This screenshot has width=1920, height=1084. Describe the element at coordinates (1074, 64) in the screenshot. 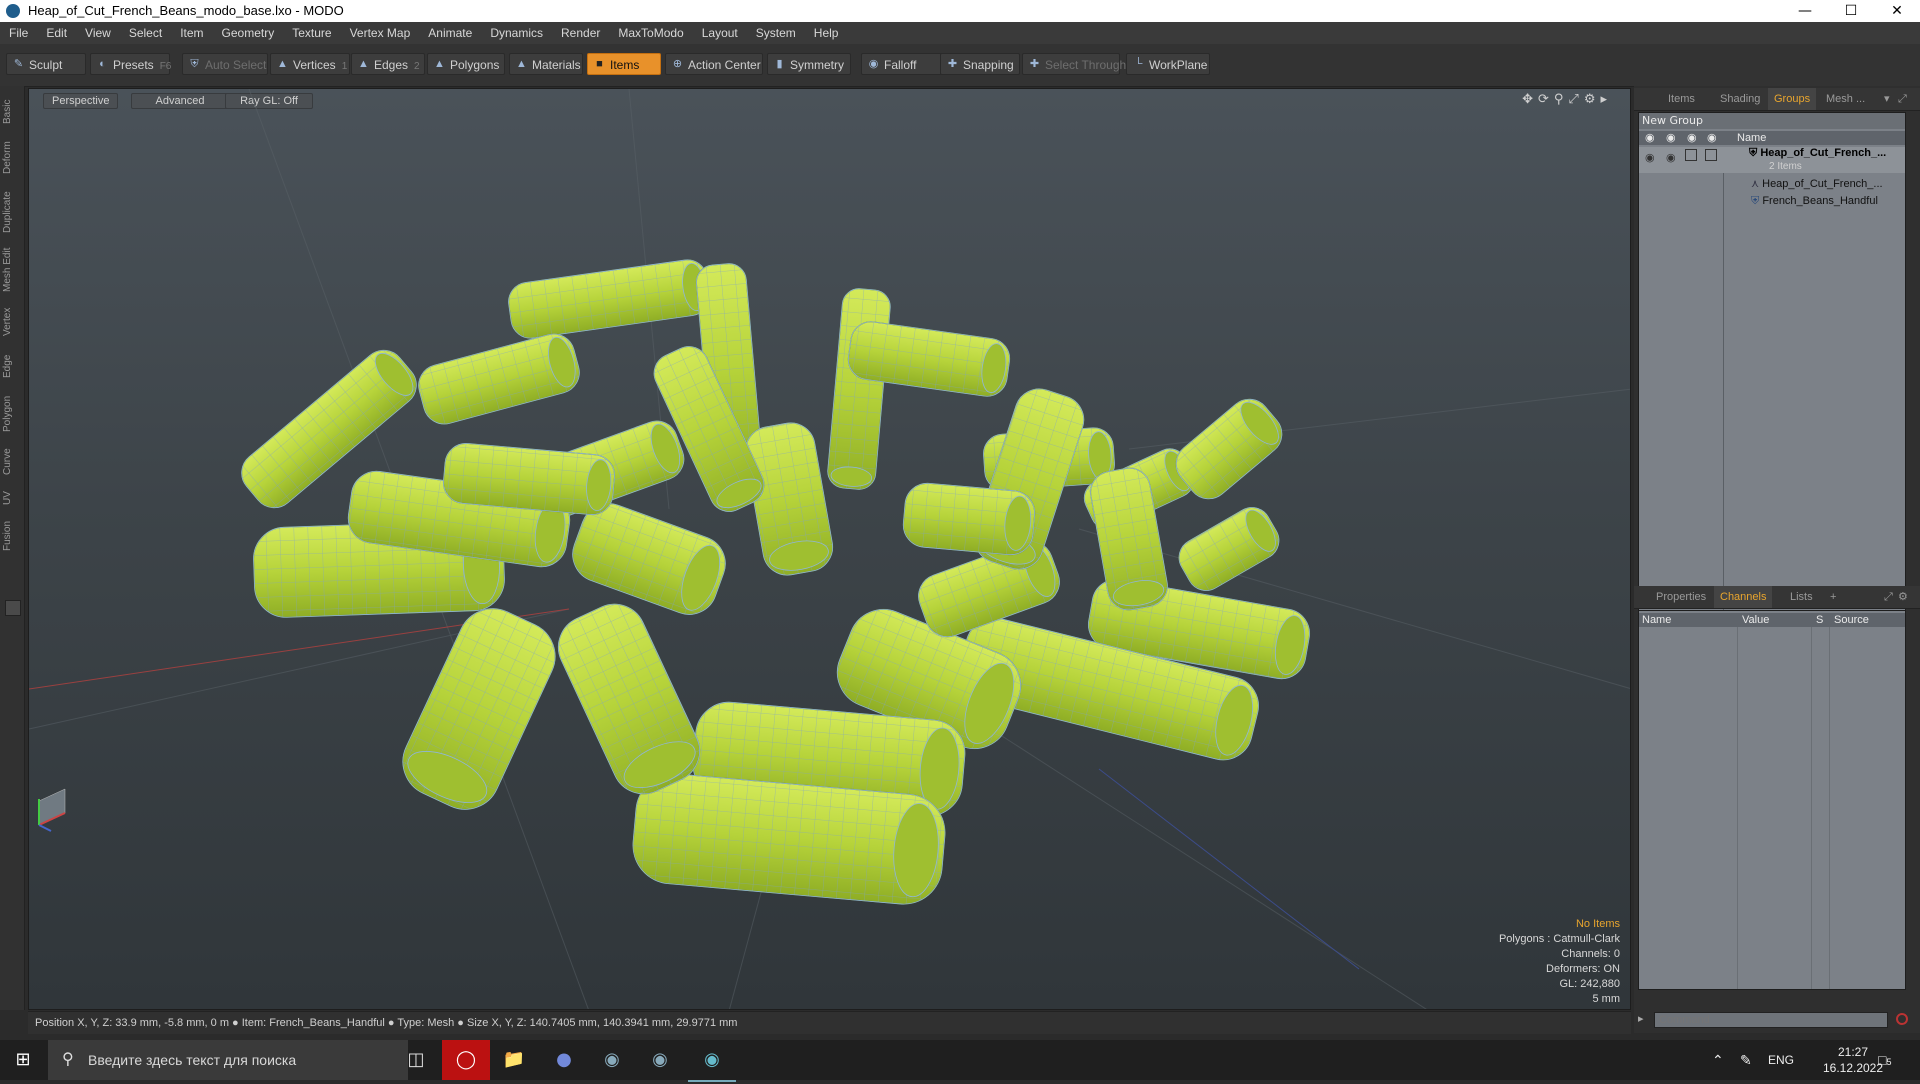

I see `select-through-button: ✚ Select Through` at that location.